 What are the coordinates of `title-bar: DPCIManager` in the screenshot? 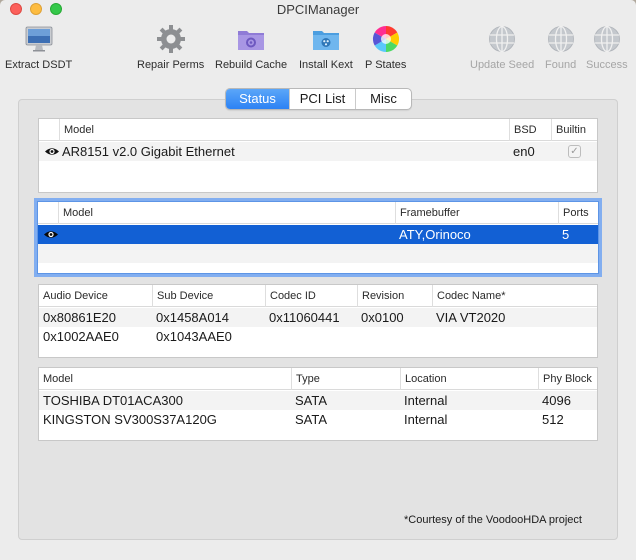 It's located at (318, 11).